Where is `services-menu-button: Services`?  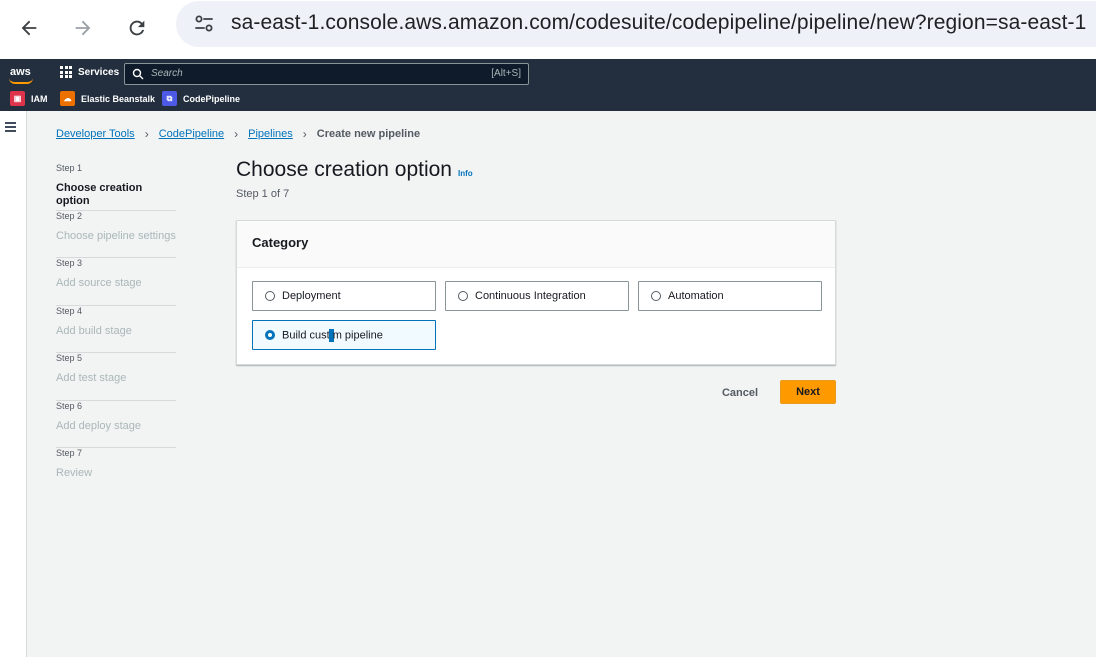 services-menu-button: Services is located at coordinates (89, 72).